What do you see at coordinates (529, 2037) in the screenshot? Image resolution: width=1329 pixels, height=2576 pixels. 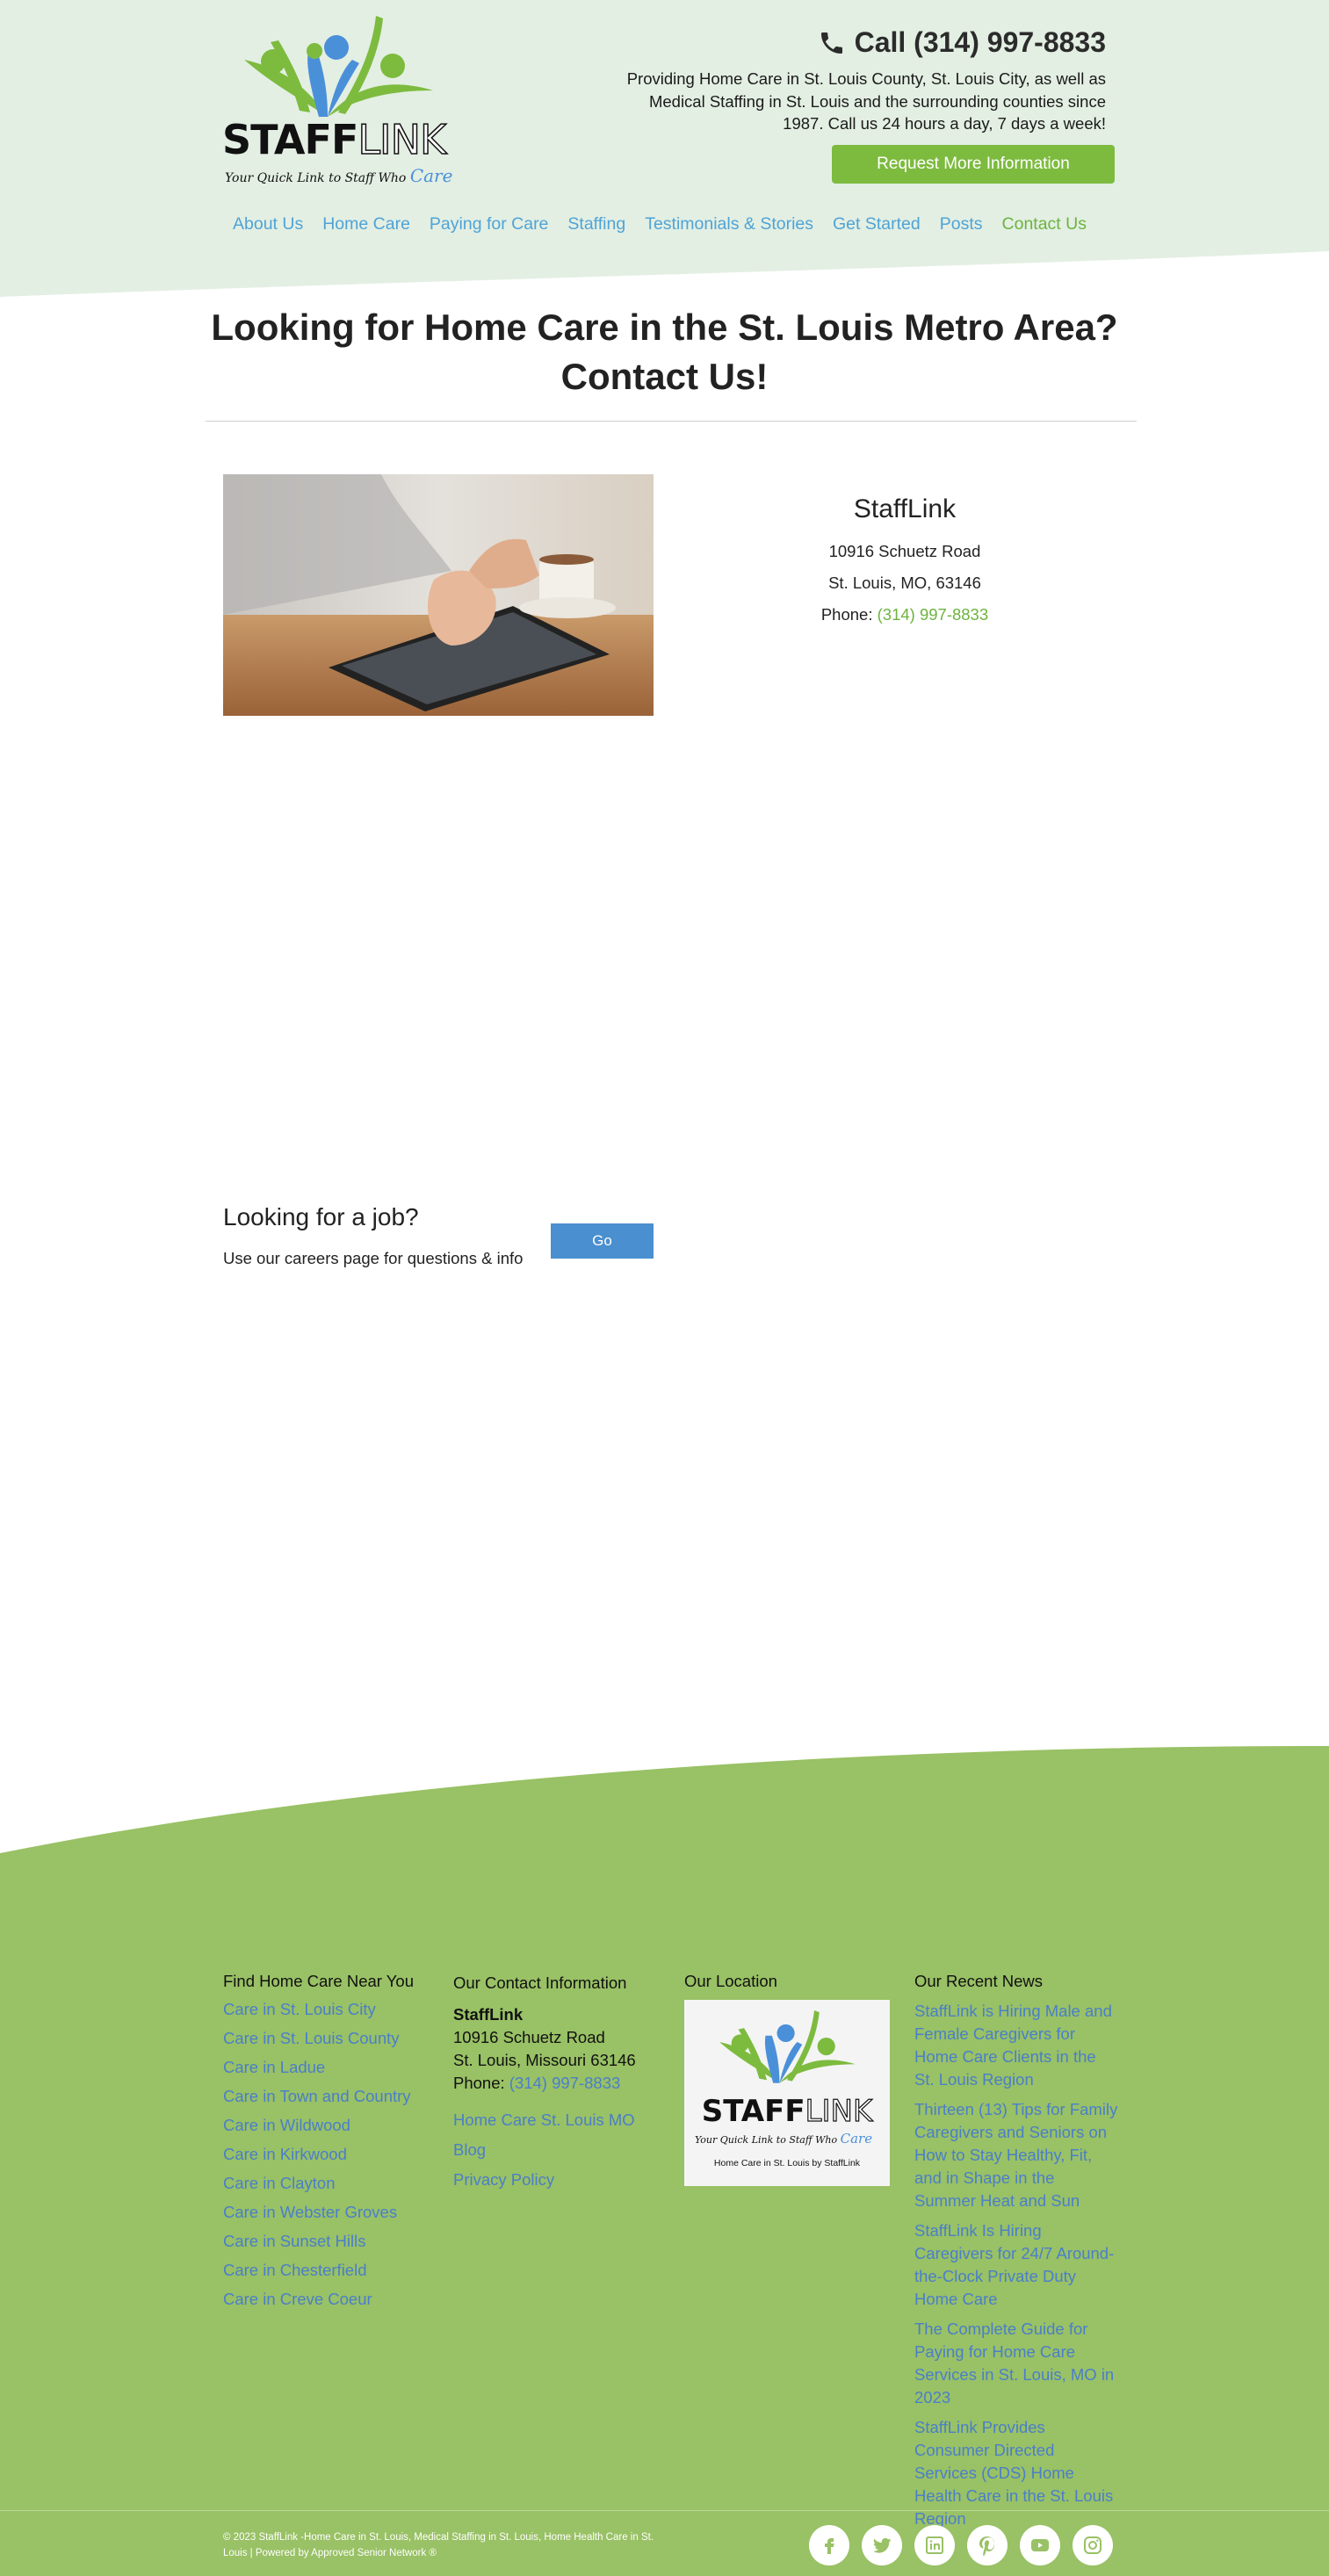 I see `footer-contact-street: 10916 Schuetz Road` at bounding box center [529, 2037].